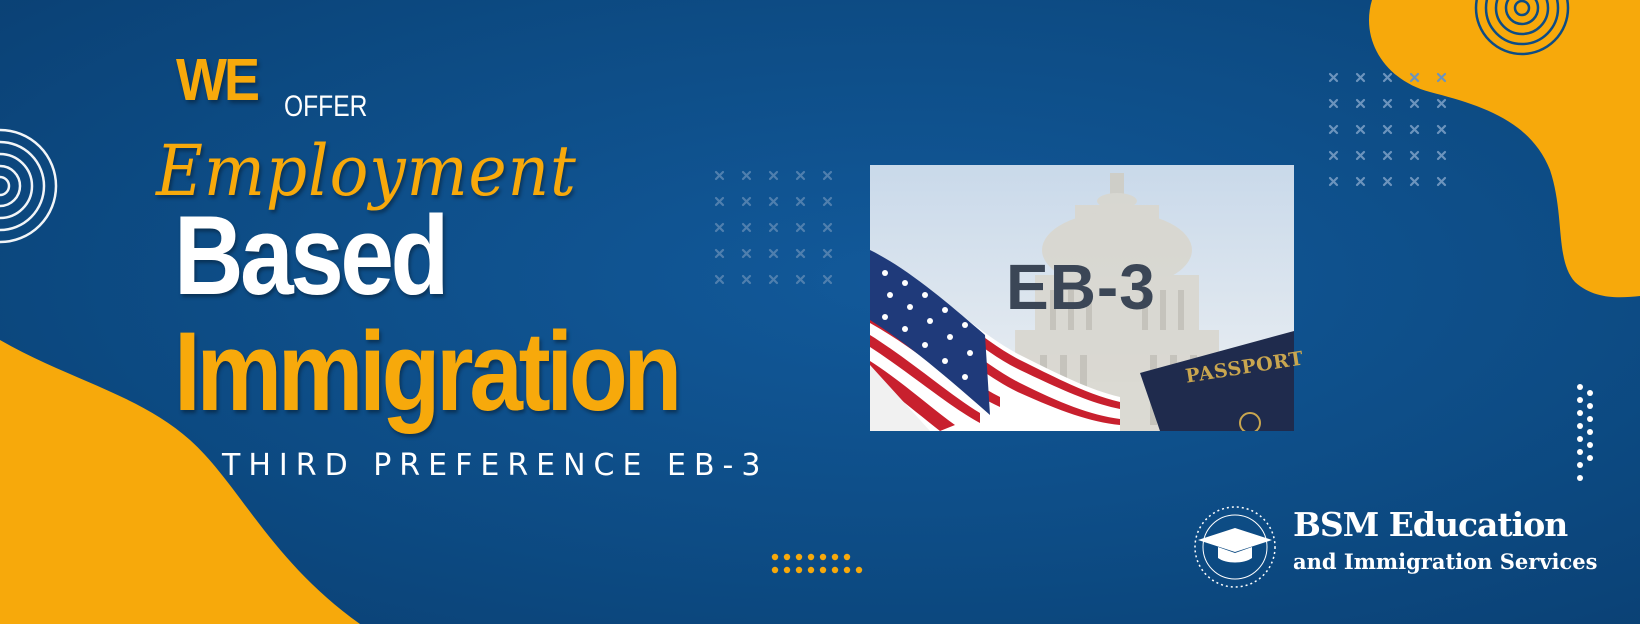 Image resolution: width=1640 pixels, height=624 pixels. Describe the element at coordinates (428, 371) in the screenshot. I see `headline-immigration: Immigration` at that location.